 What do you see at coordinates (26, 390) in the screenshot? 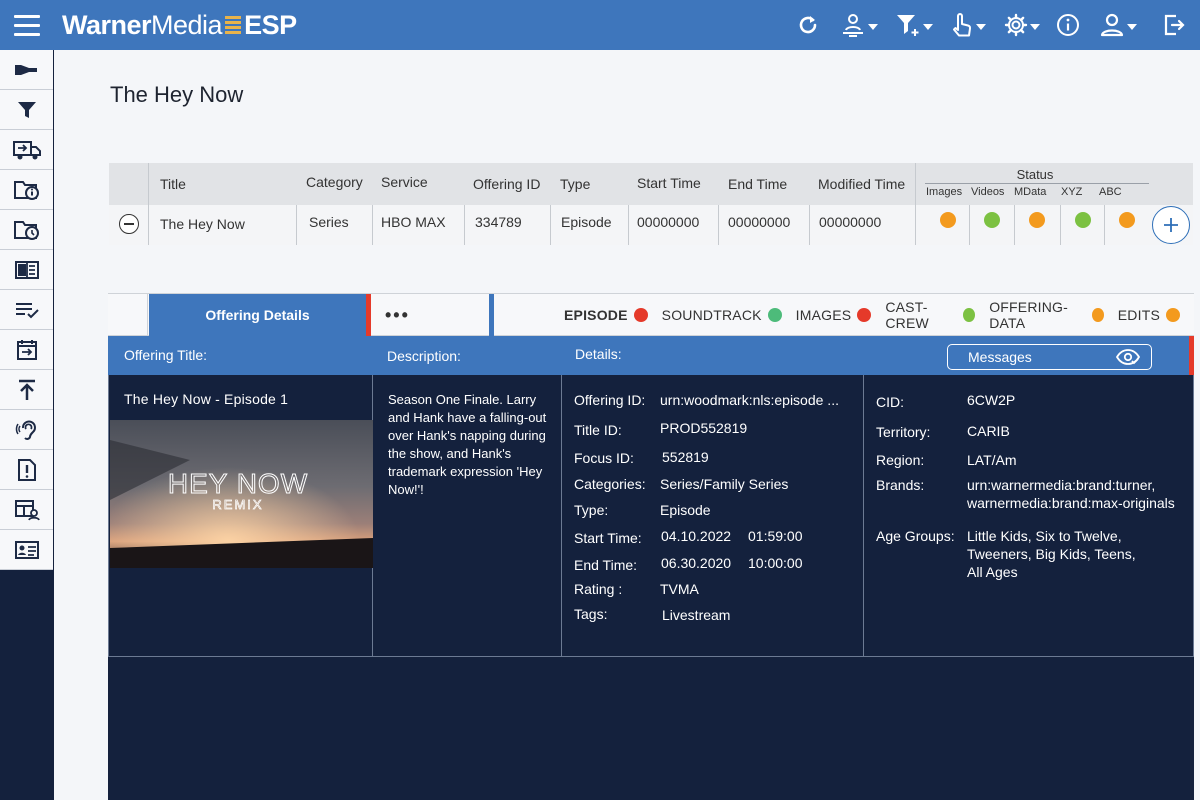
I see `upload-icon` at bounding box center [26, 390].